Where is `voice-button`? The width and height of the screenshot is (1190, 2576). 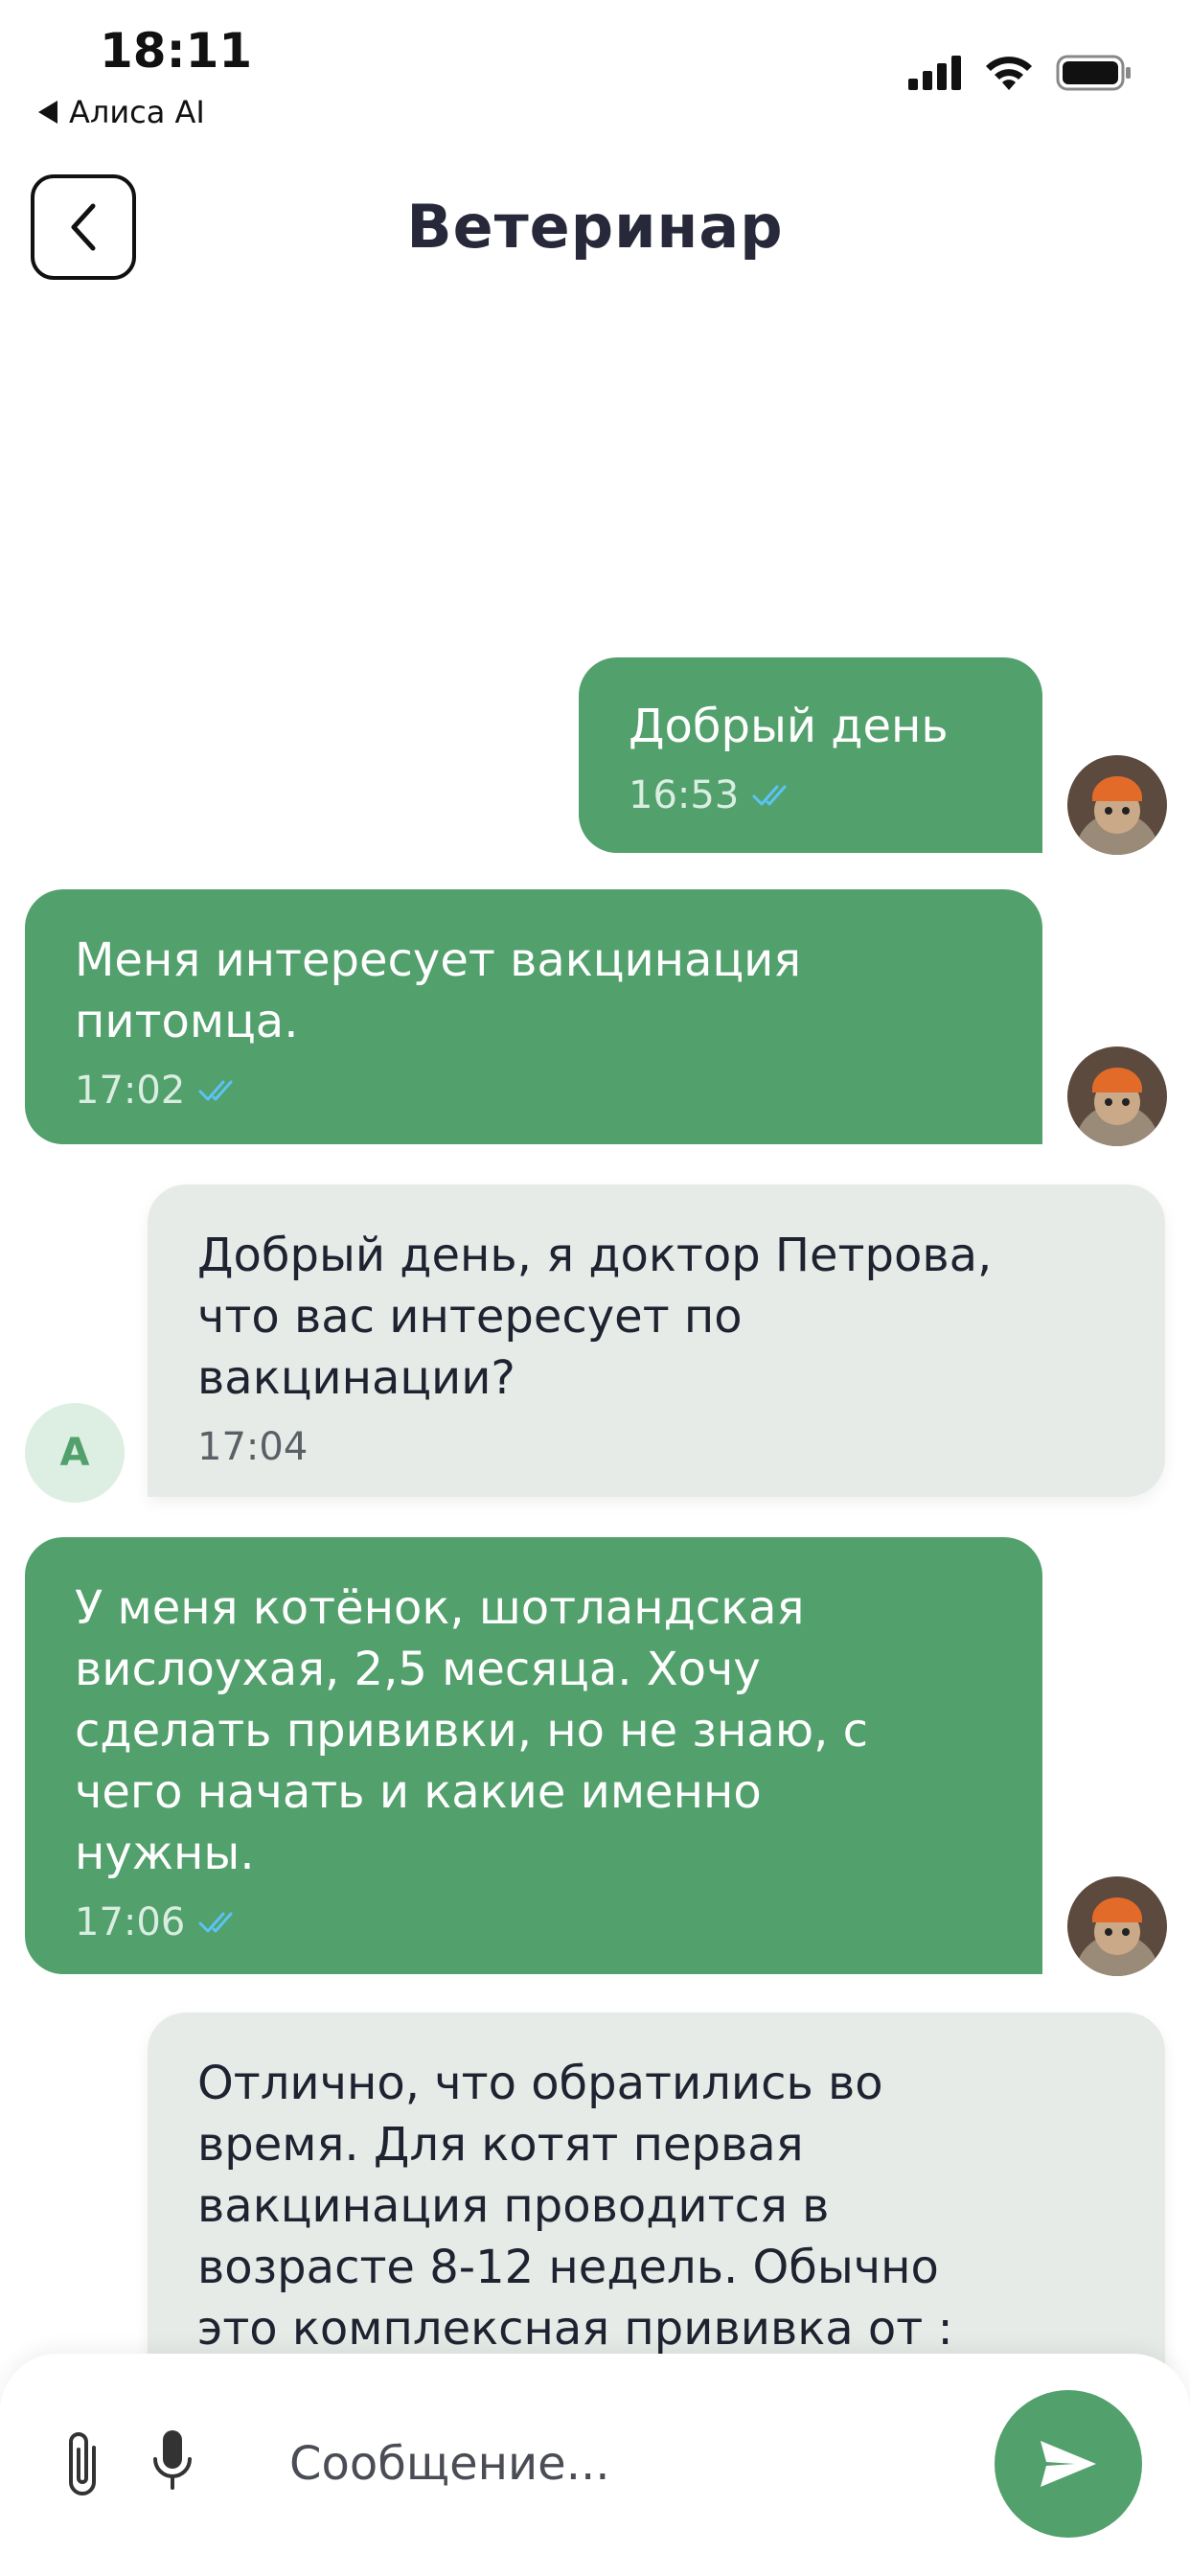 voice-button is located at coordinates (172, 2466).